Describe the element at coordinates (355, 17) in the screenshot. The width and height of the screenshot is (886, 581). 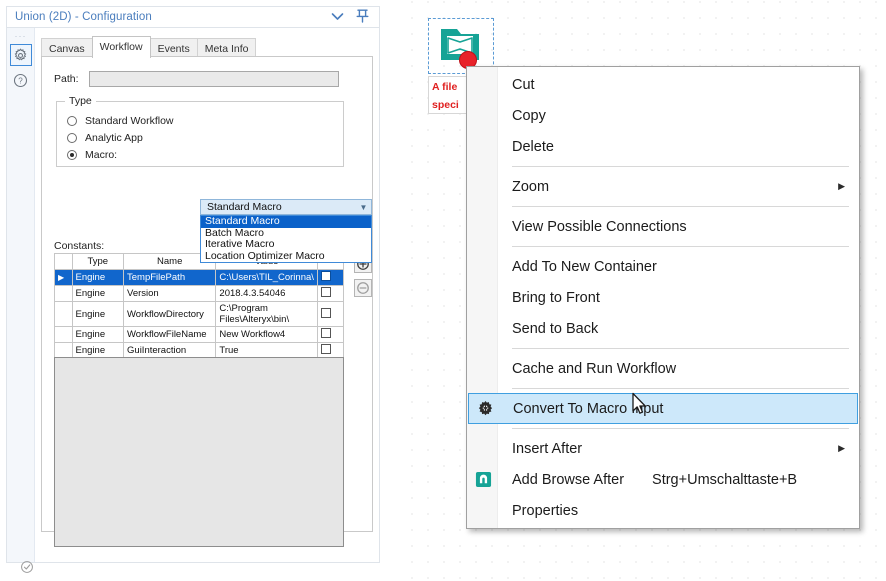
I see `titlebar-icon-group` at that location.